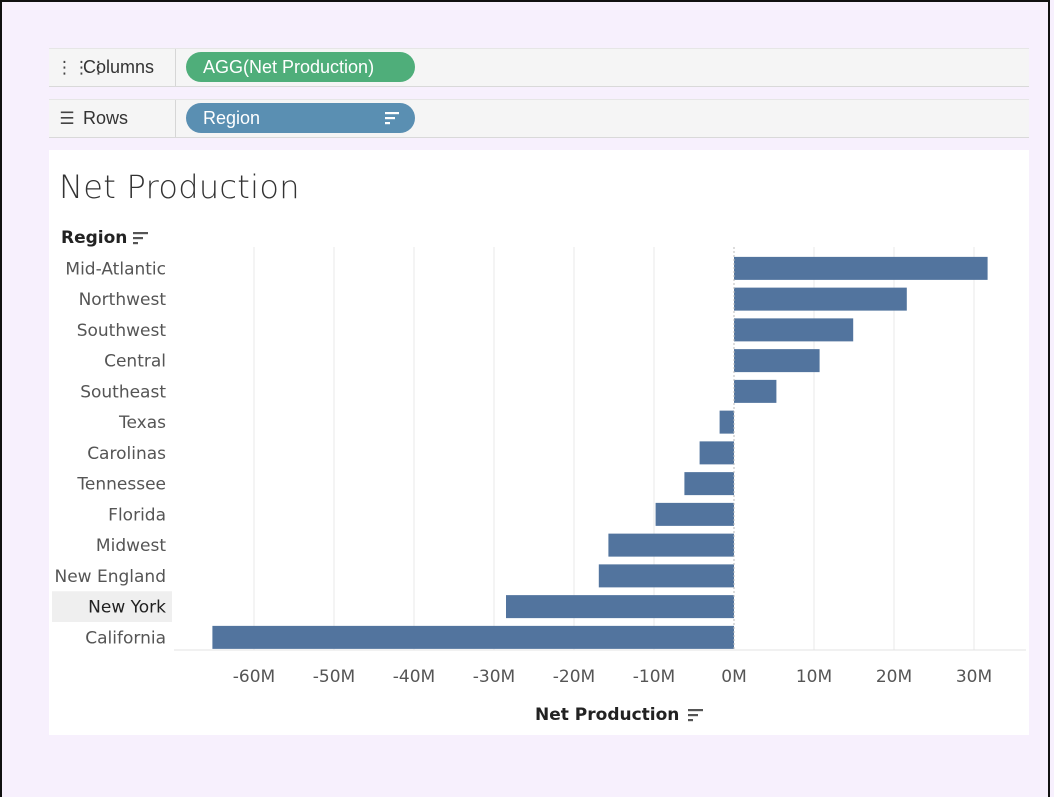 Image resolution: width=1054 pixels, height=797 pixels. What do you see at coordinates (123, 392) in the screenshot?
I see `category-label: Southeast` at bounding box center [123, 392].